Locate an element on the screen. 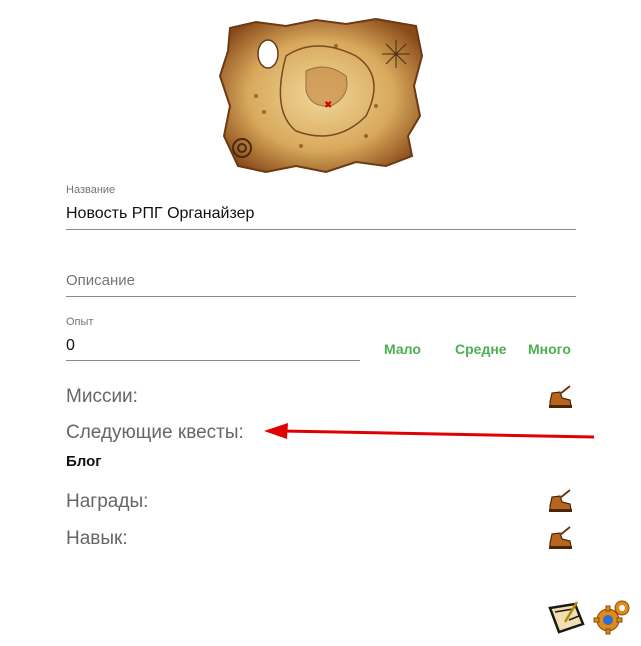 The width and height of the screenshot is (641, 646). next-quests-heading: Следующие квесты: is located at coordinates (155, 432).